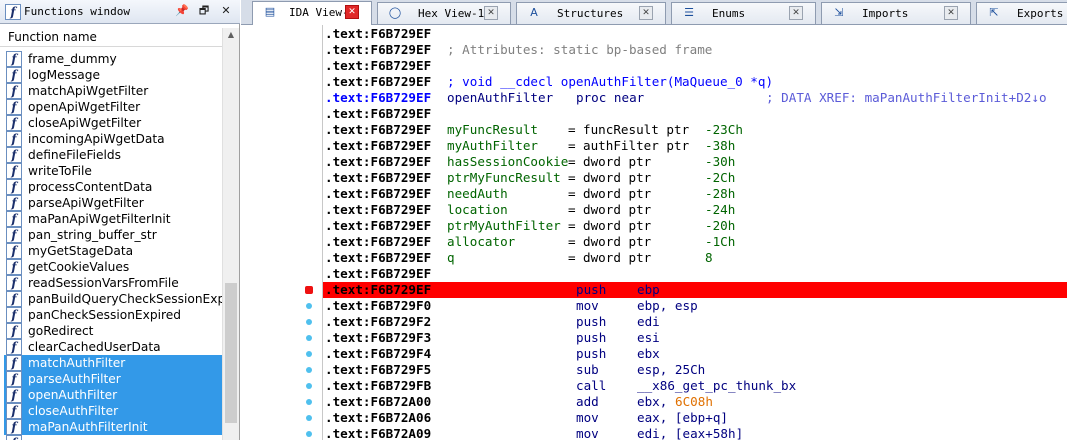 The image size is (1067, 440). Describe the element at coordinates (1021, 13) in the screenshot. I see `tab-exports: ⇱Exports✕` at that location.